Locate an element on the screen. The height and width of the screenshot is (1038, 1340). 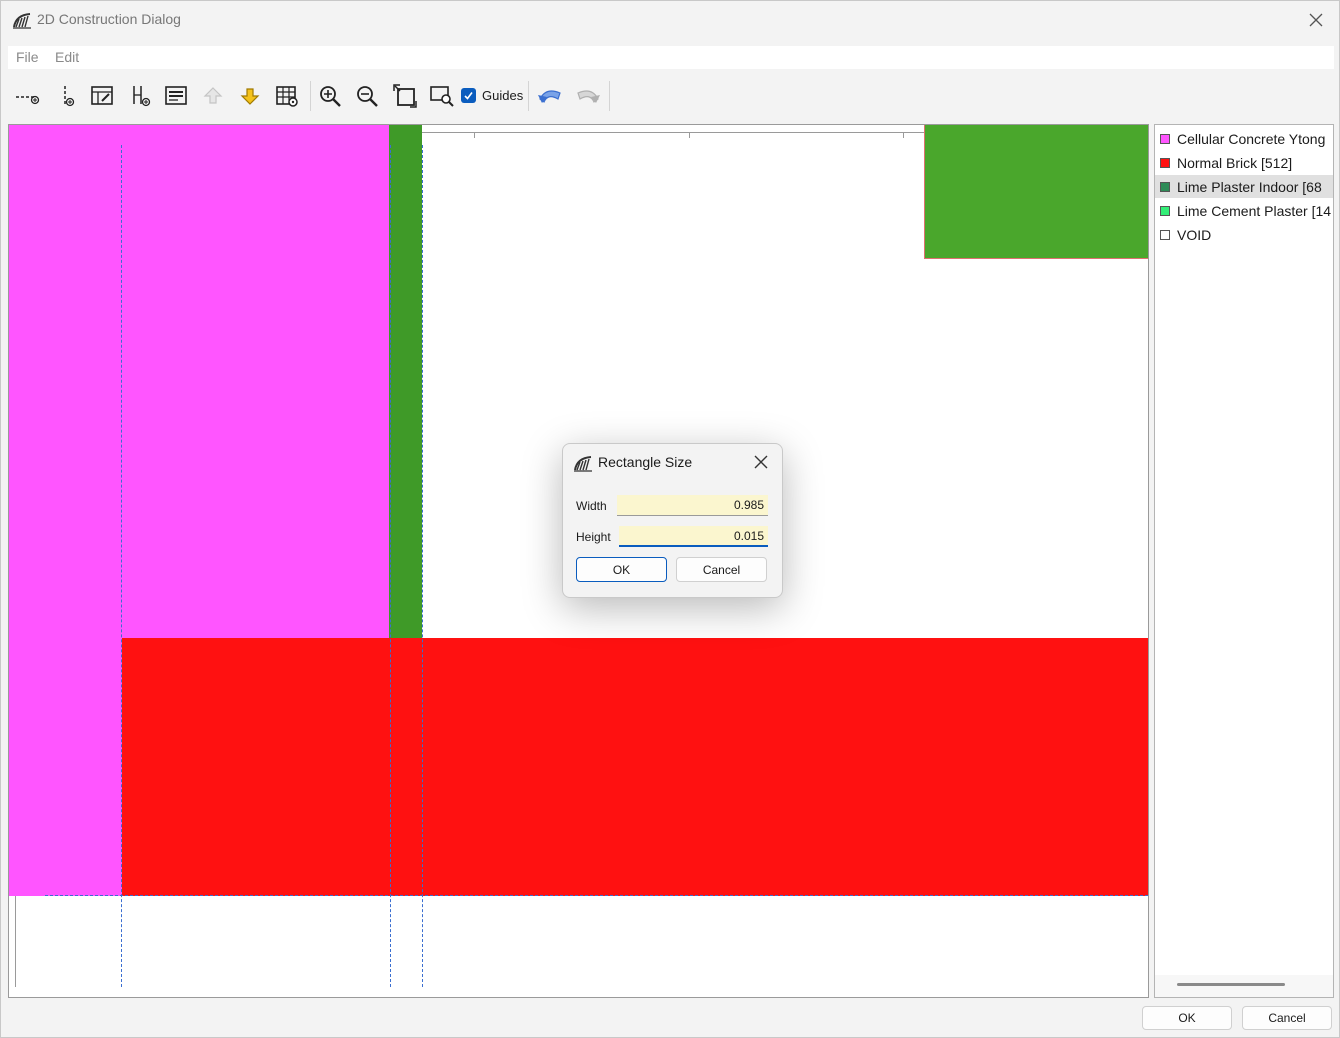
material-item-normal-brick: Normal Brick [512] is located at coordinates (1244, 162).